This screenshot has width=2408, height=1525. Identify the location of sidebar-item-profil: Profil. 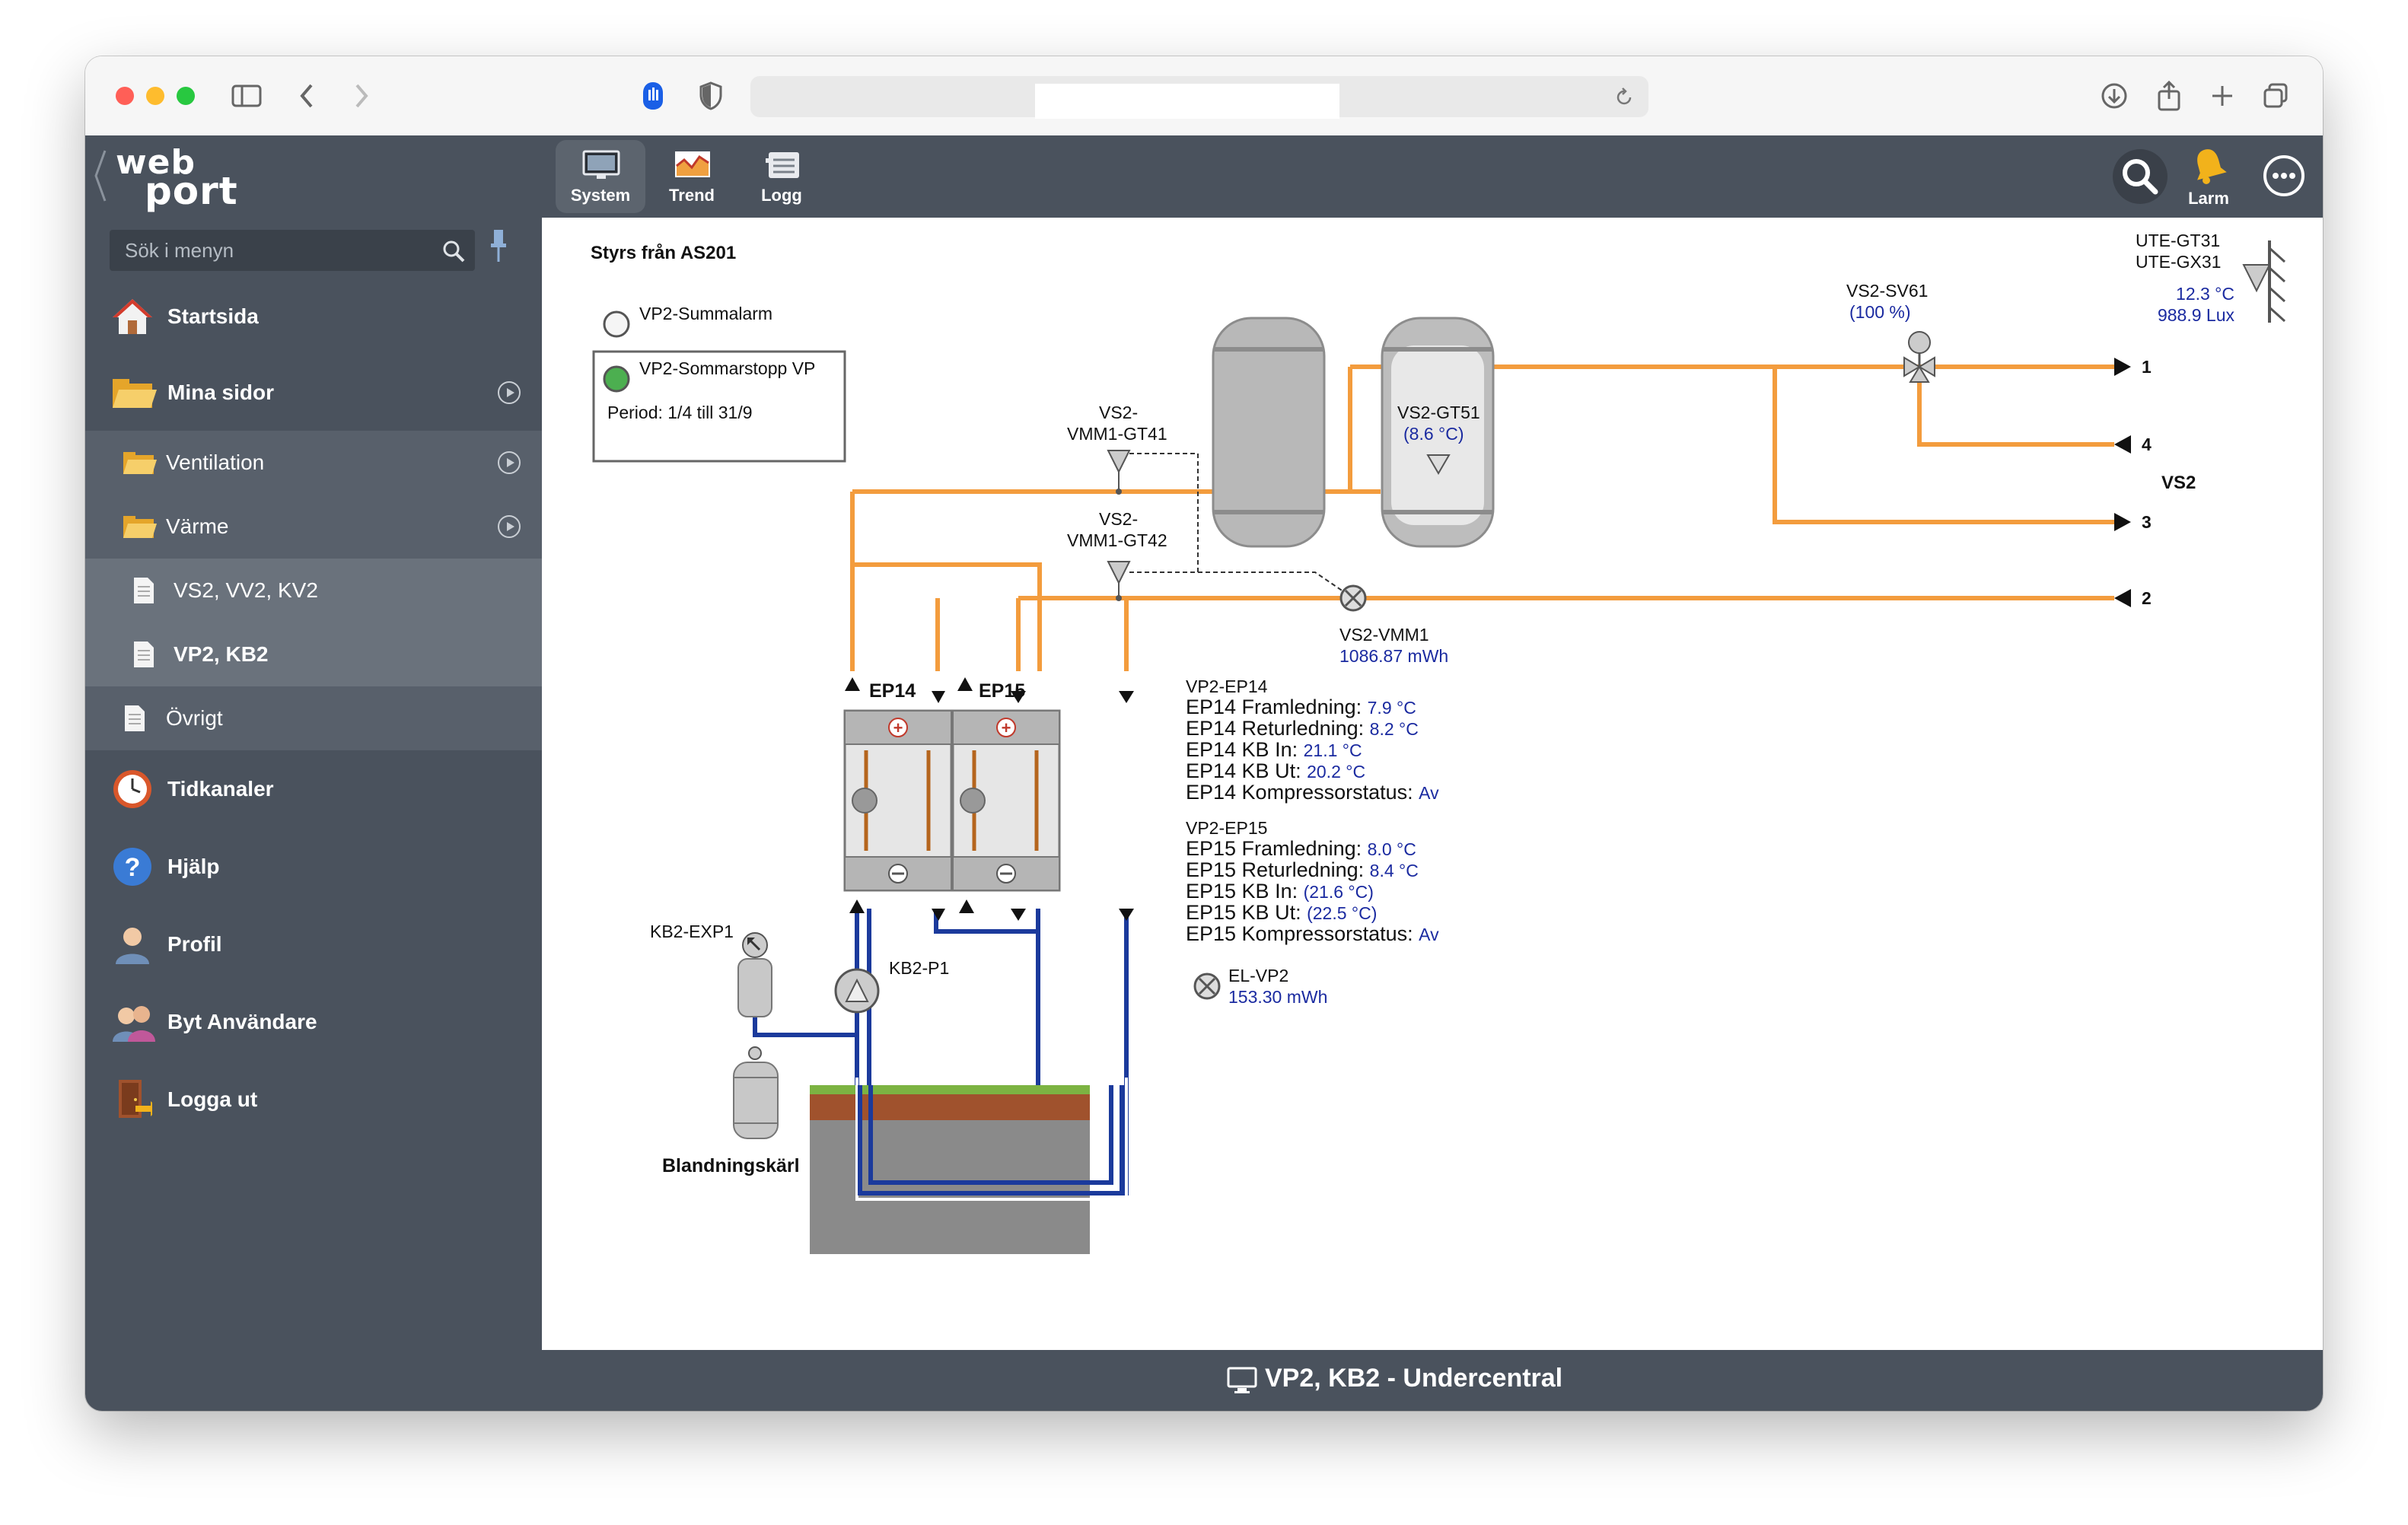
(313, 944).